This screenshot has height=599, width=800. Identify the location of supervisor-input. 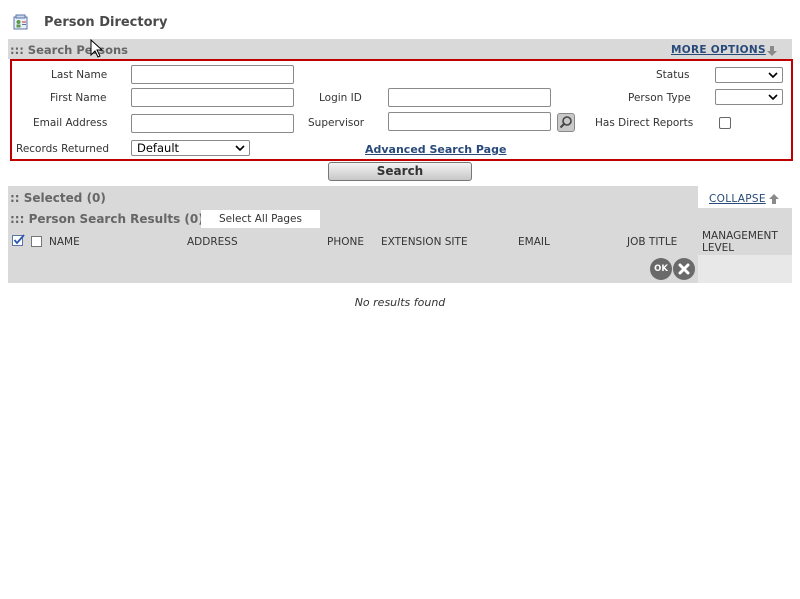
(469, 121).